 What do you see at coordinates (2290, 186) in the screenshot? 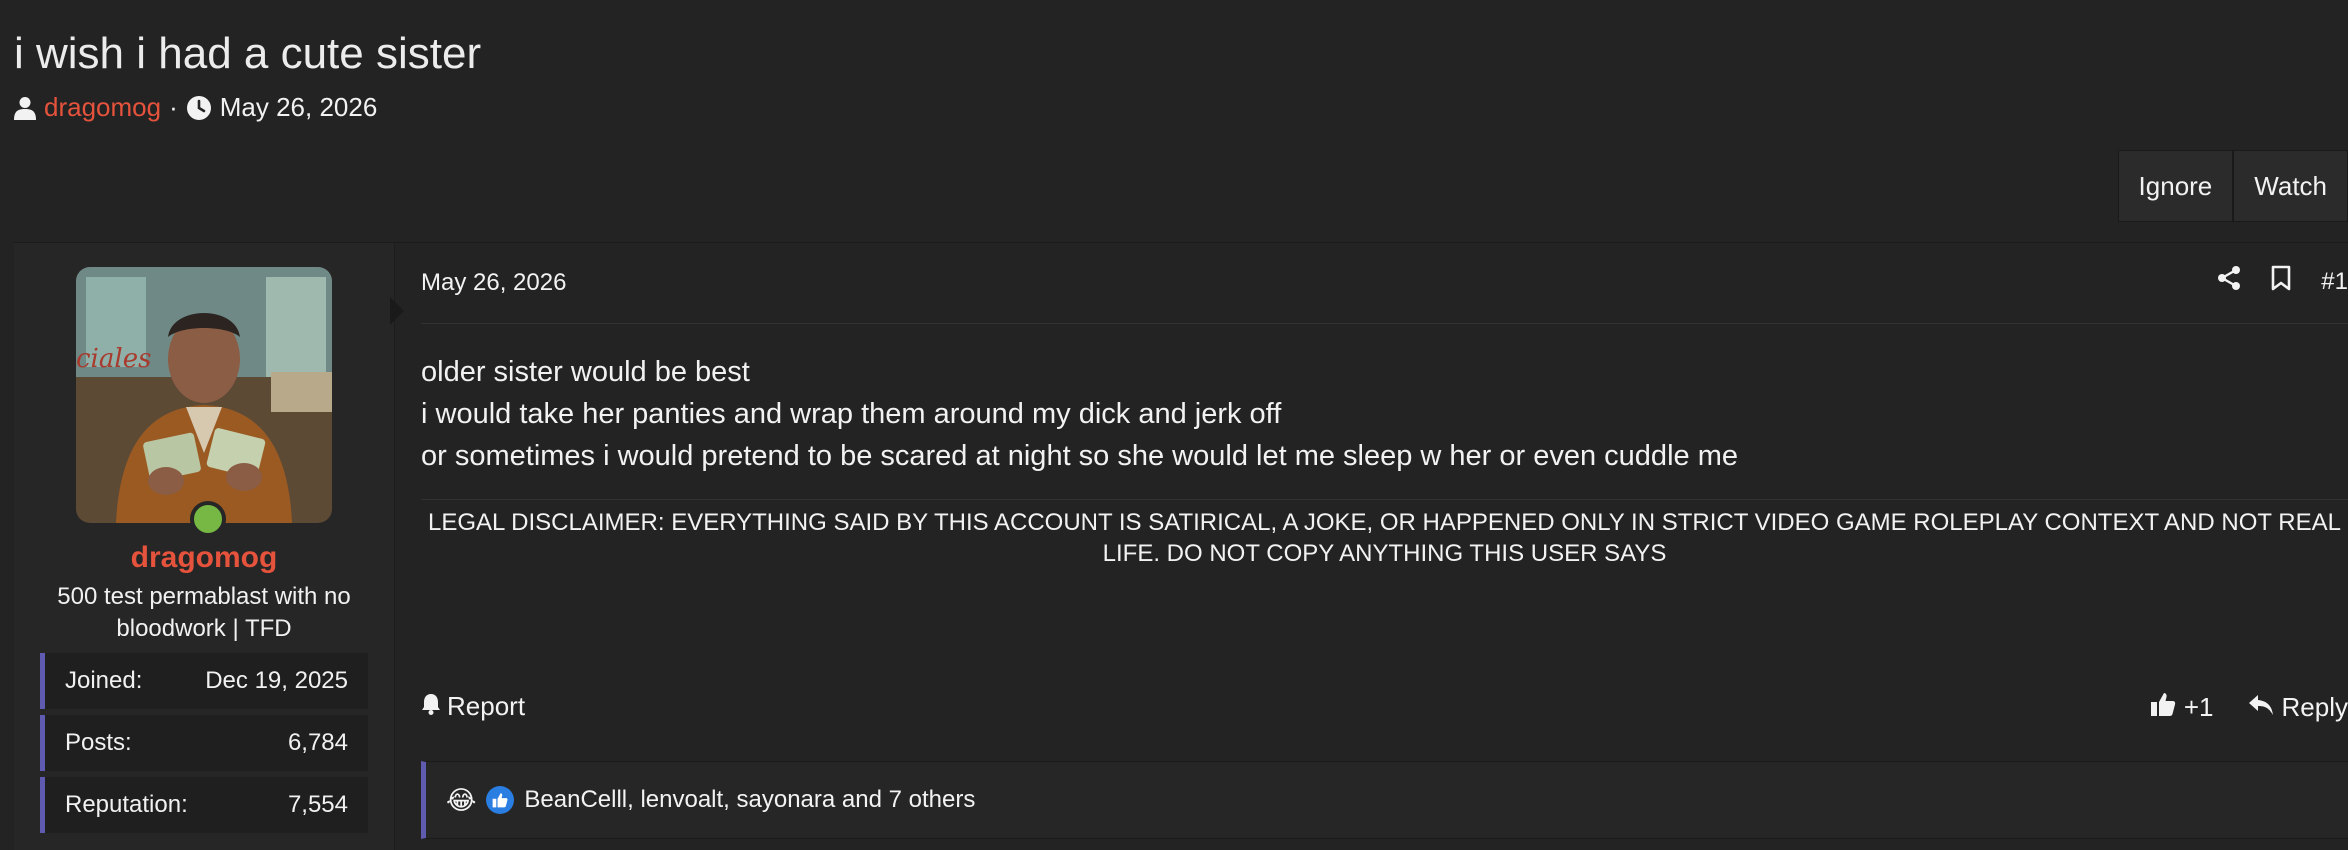
I see `watch-button: Watch` at bounding box center [2290, 186].